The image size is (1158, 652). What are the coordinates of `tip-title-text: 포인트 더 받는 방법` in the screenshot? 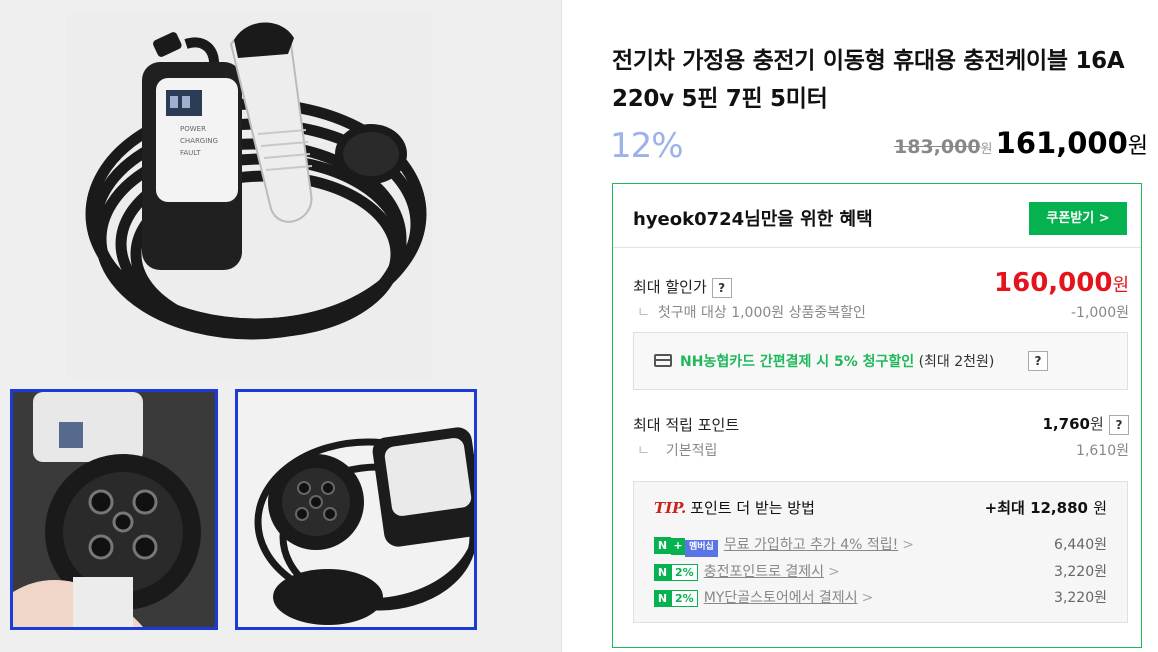 It's located at (752, 508).